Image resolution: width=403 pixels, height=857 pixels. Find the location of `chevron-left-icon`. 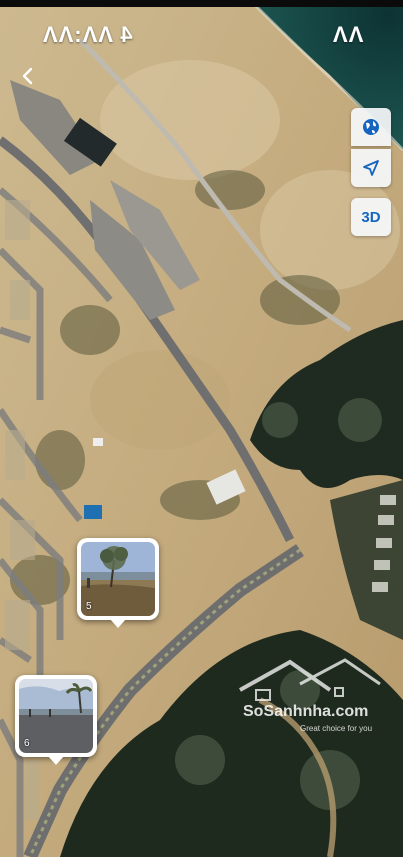

chevron-left-icon is located at coordinates (27, 76).